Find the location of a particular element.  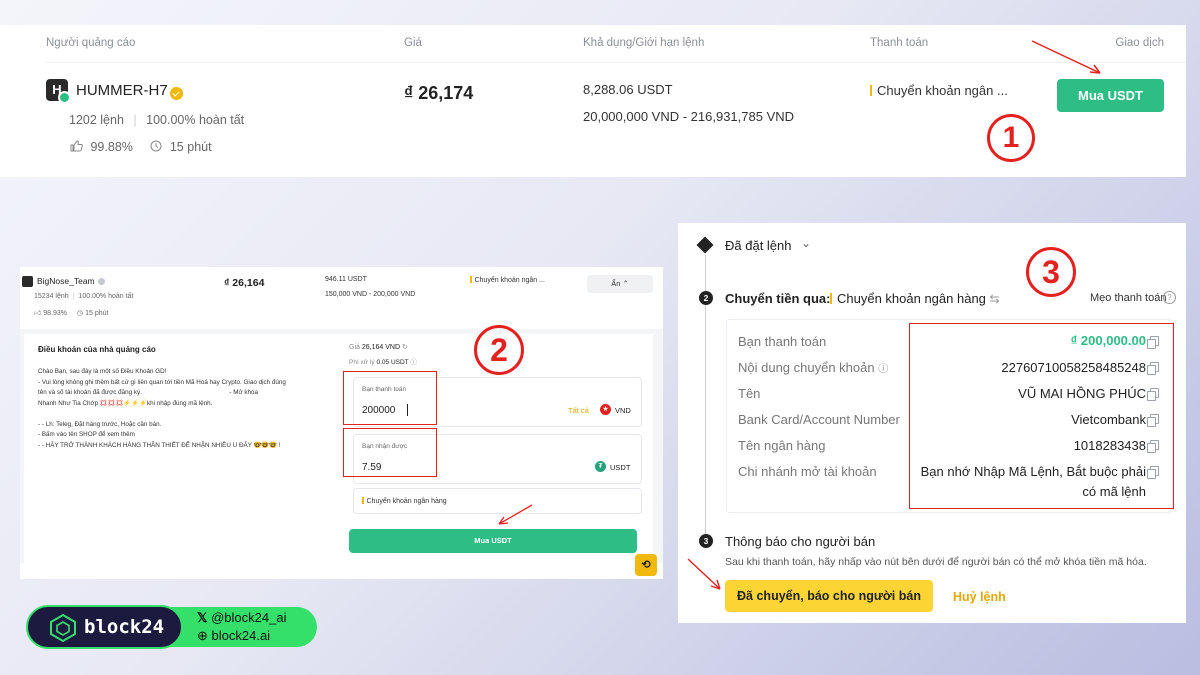

step-done-icon is located at coordinates (705, 245).